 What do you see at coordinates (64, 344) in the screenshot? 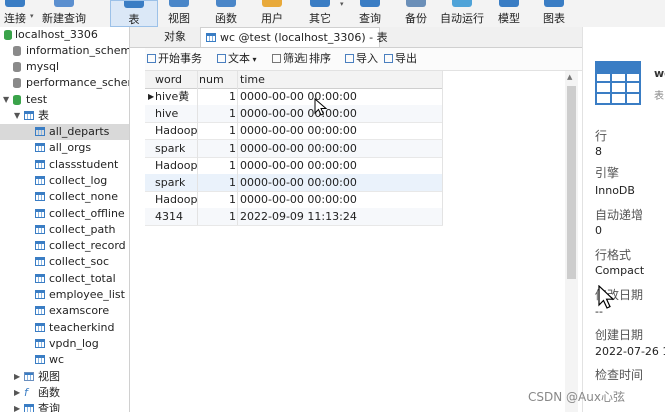
I see `table-node-vpdn-log: vpdn_log` at bounding box center [64, 344].